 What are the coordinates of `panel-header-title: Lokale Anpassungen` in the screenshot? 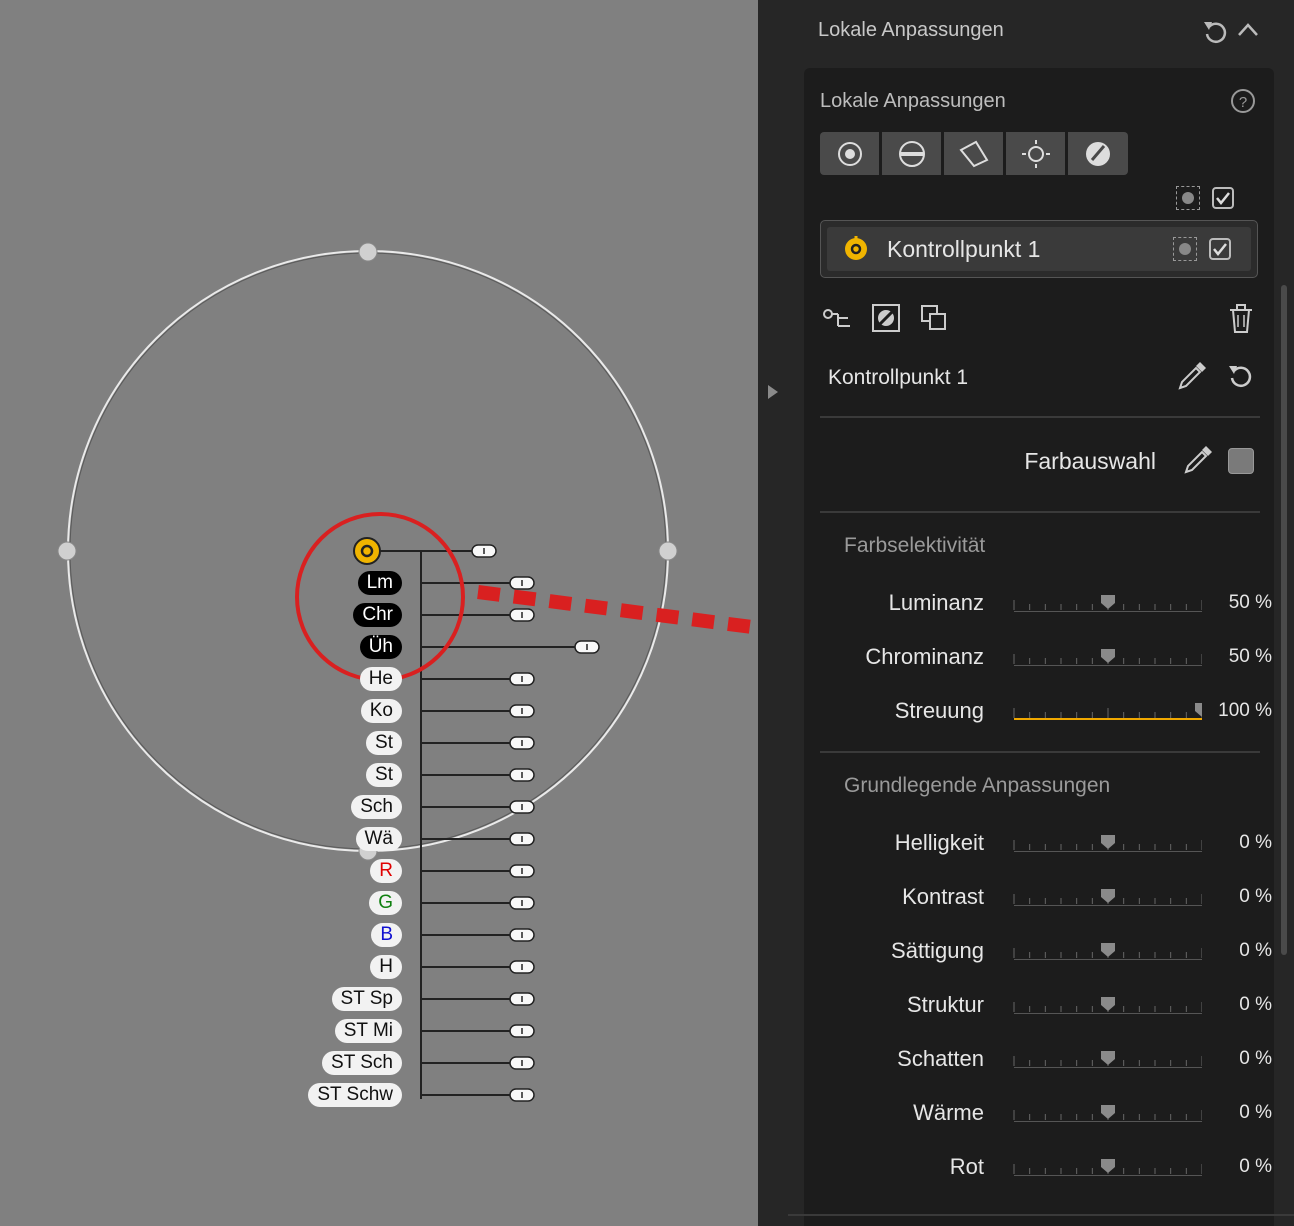 It's located at (911, 30).